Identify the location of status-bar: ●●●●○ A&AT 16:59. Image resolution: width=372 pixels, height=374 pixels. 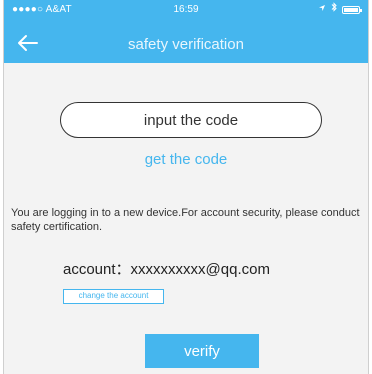
(186, 10).